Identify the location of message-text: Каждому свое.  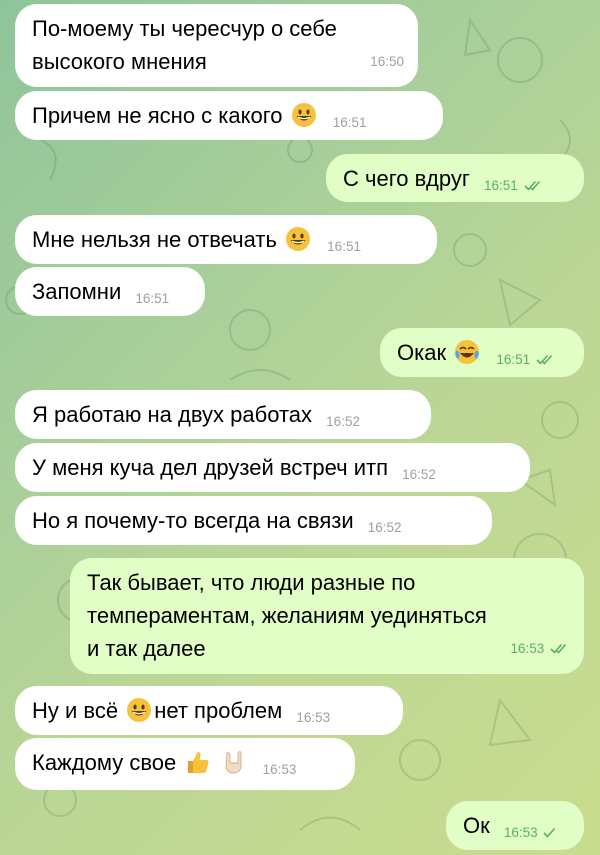
(104, 762).